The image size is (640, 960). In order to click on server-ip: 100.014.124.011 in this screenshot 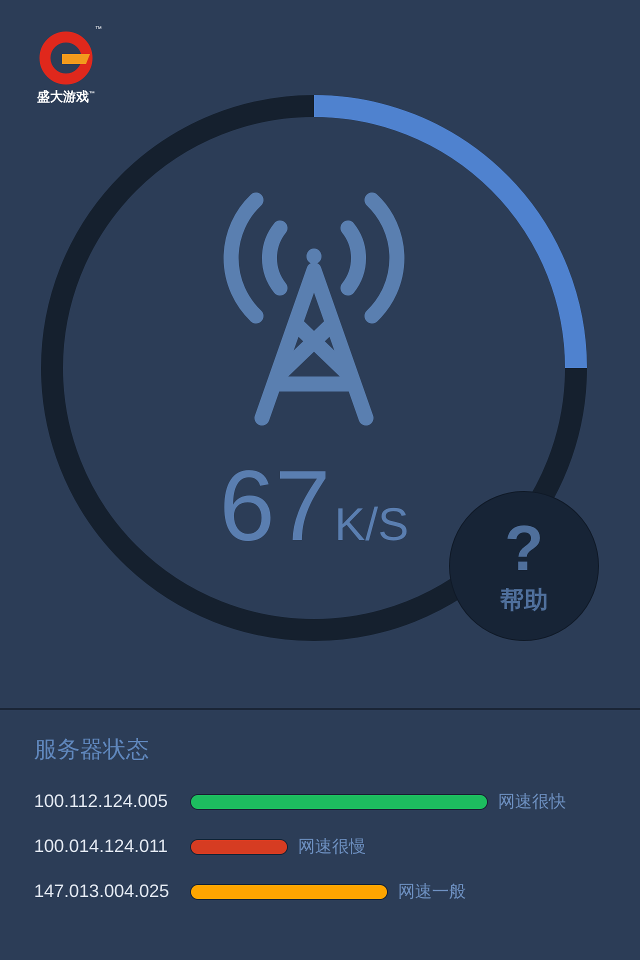, I will do `click(101, 846)`.